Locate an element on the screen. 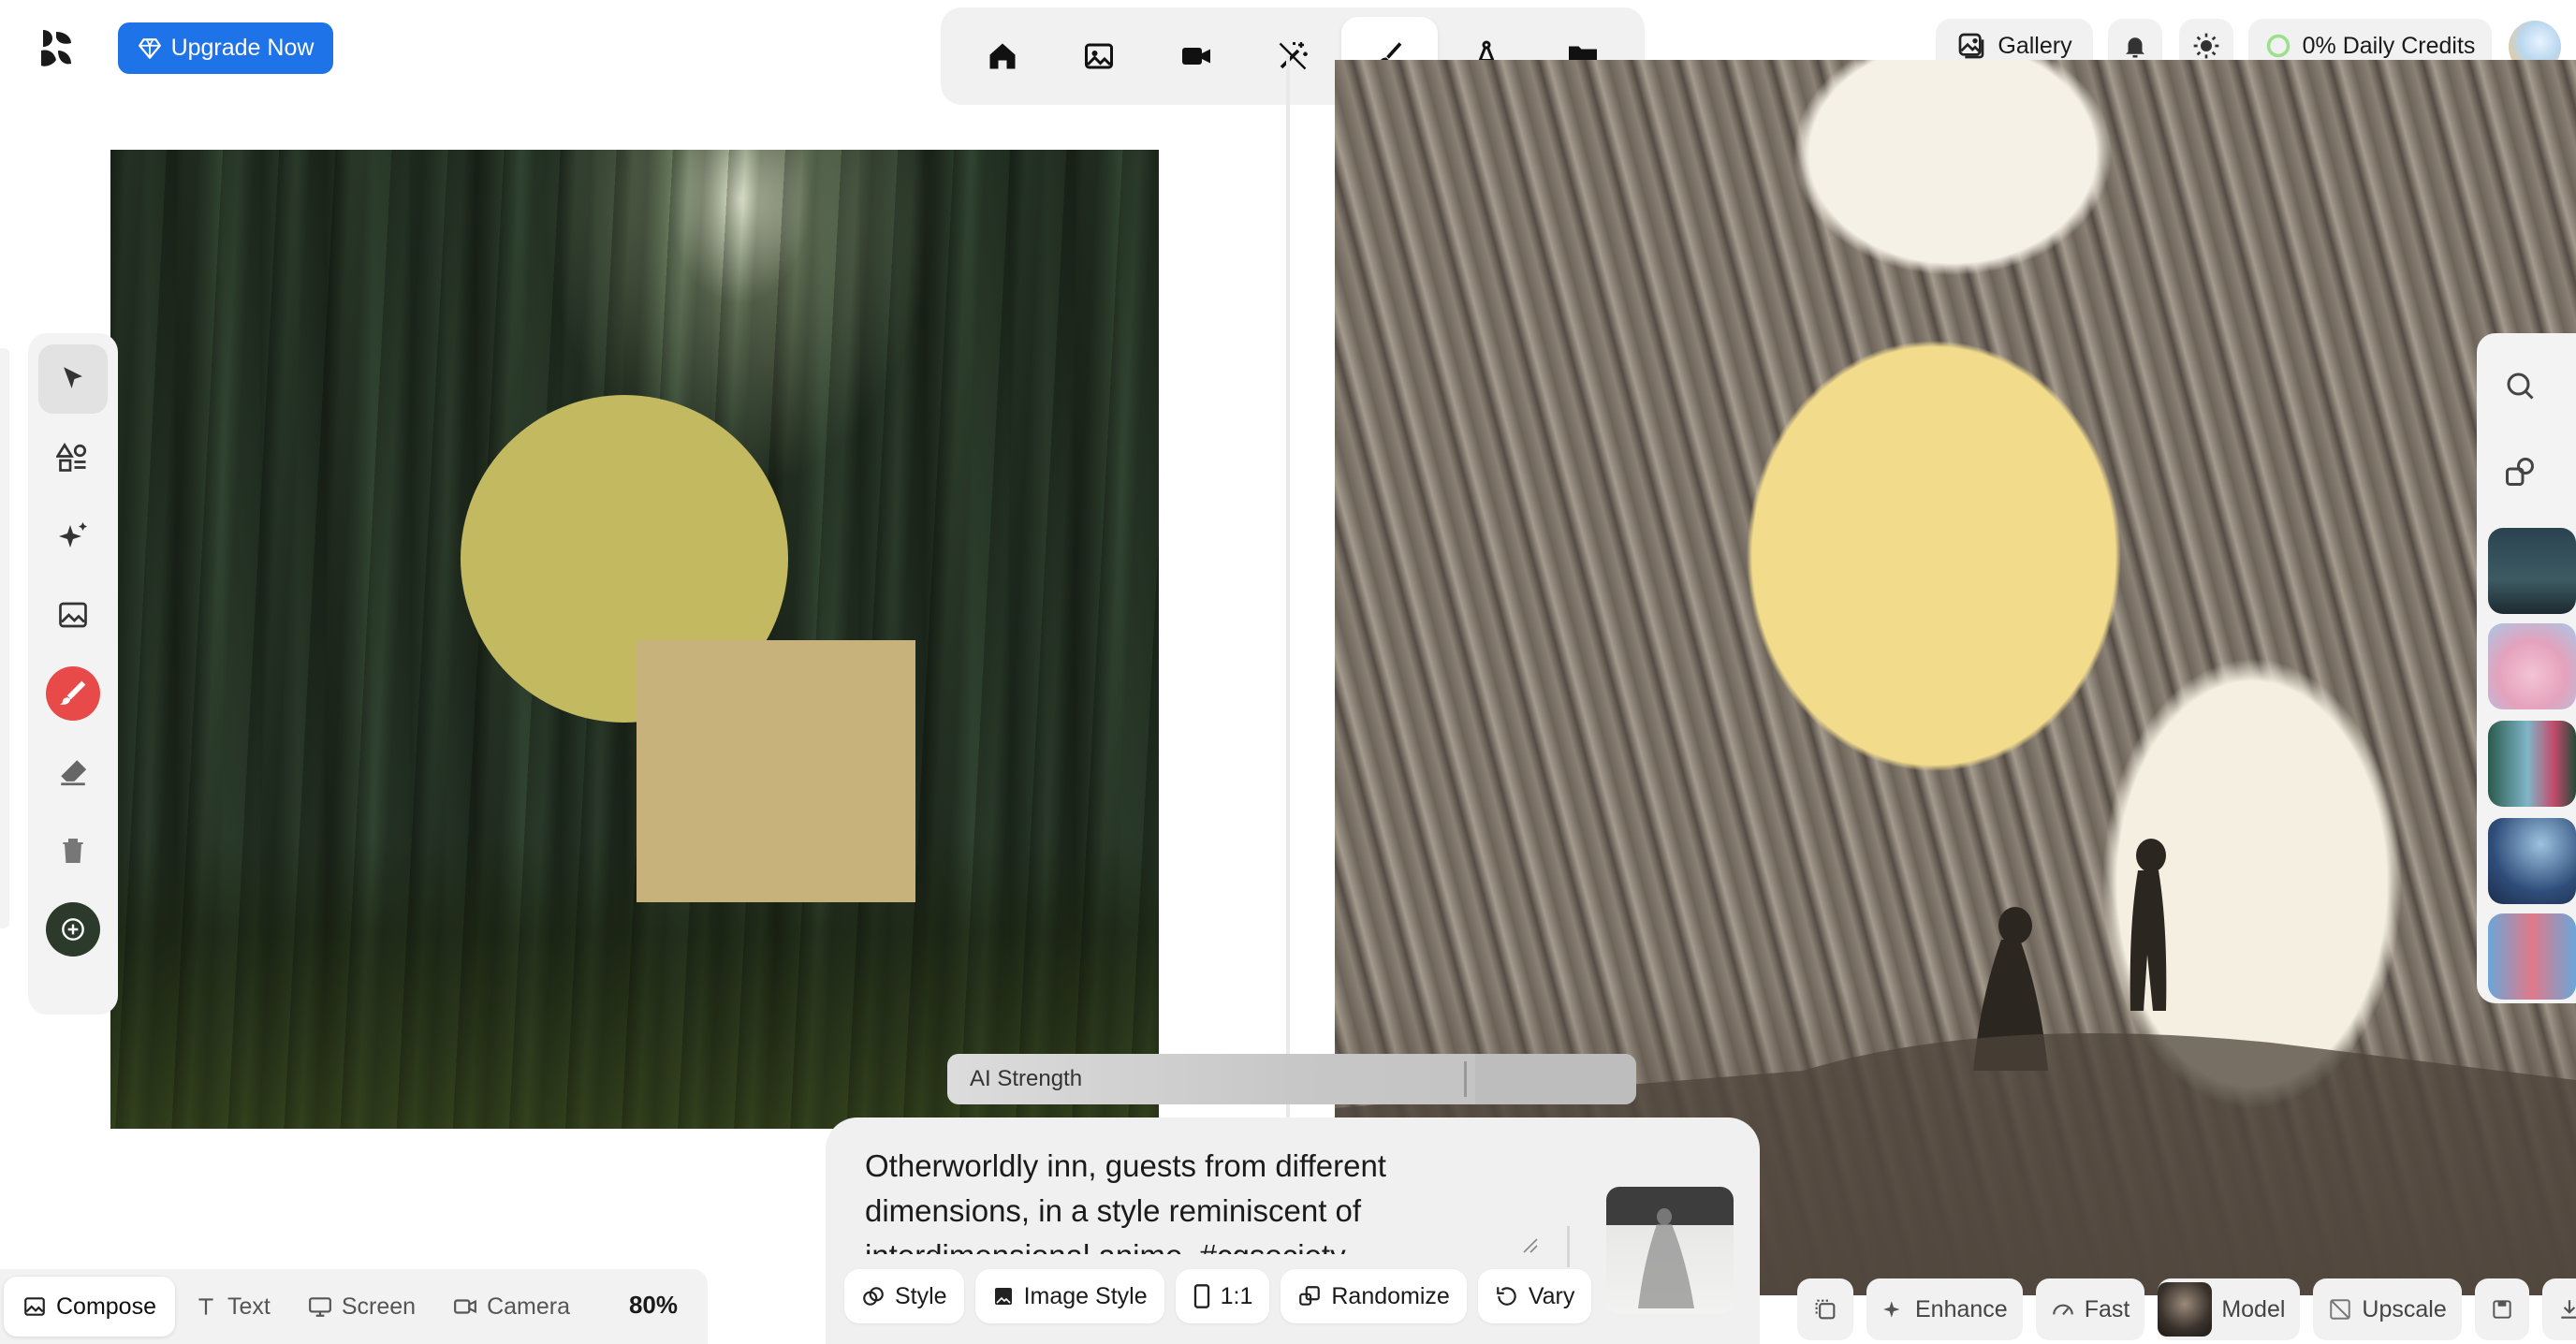  aspect-ratio-button: 1:1 is located at coordinates (1222, 1296).